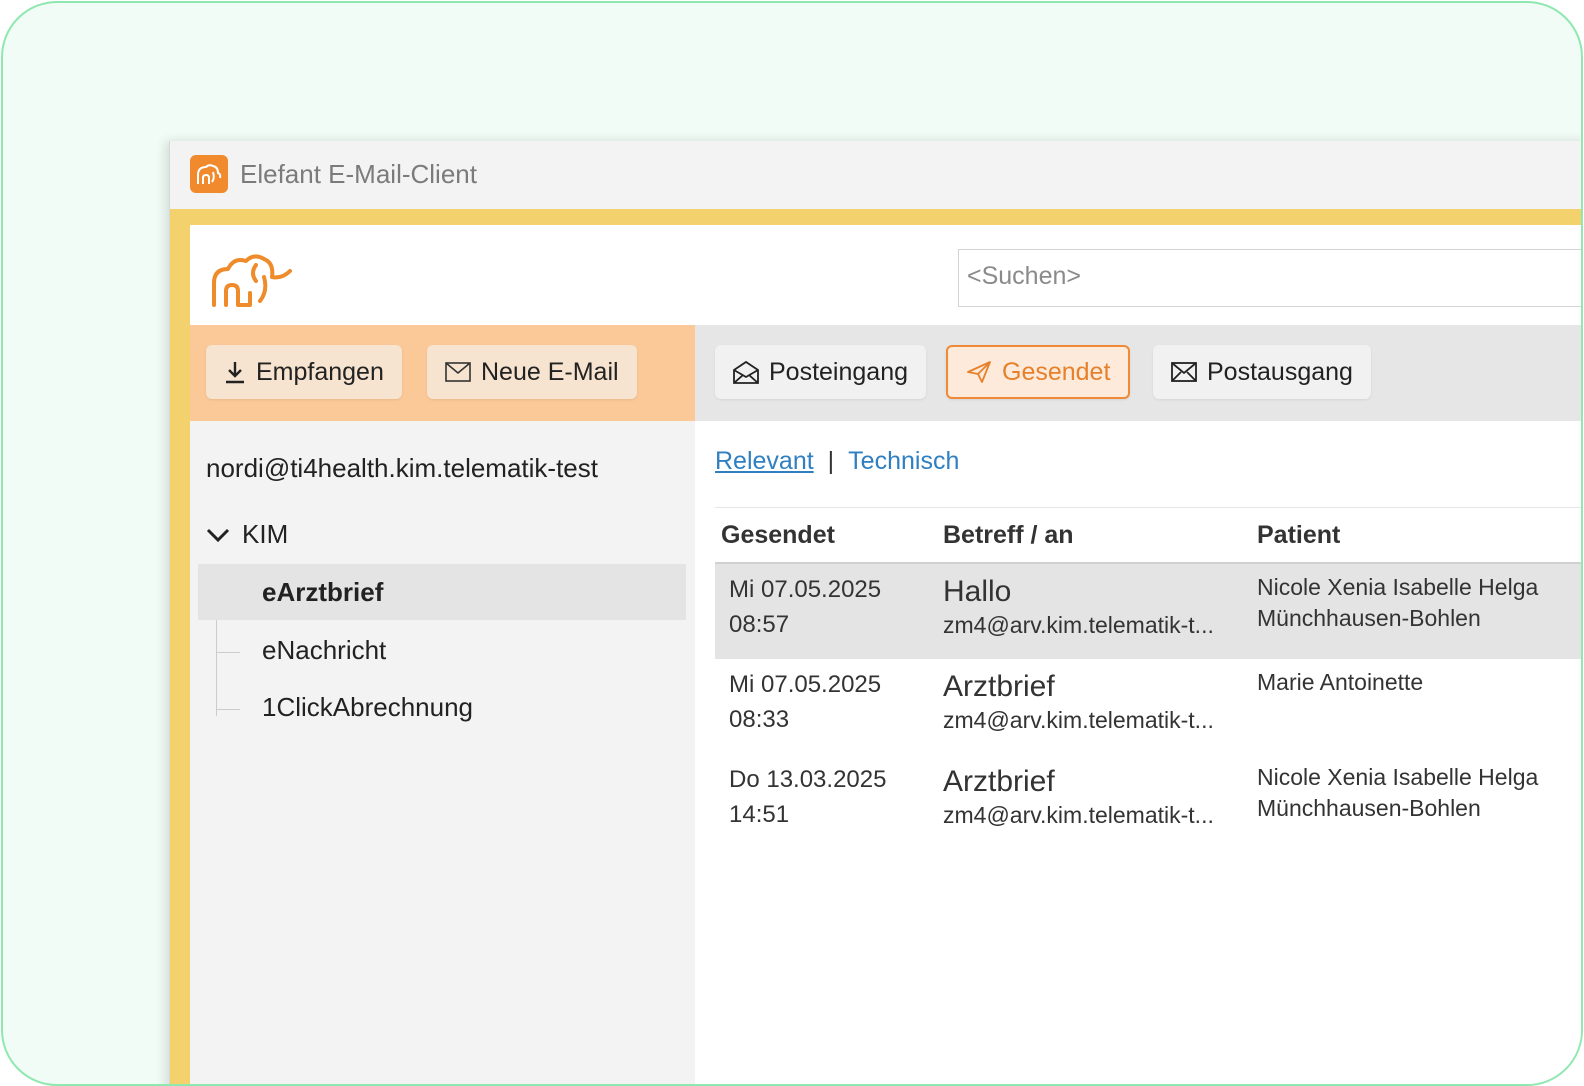 The height and width of the screenshot is (1086, 1584). I want to click on date-text: Do 13.03.2025, so click(808, 779).